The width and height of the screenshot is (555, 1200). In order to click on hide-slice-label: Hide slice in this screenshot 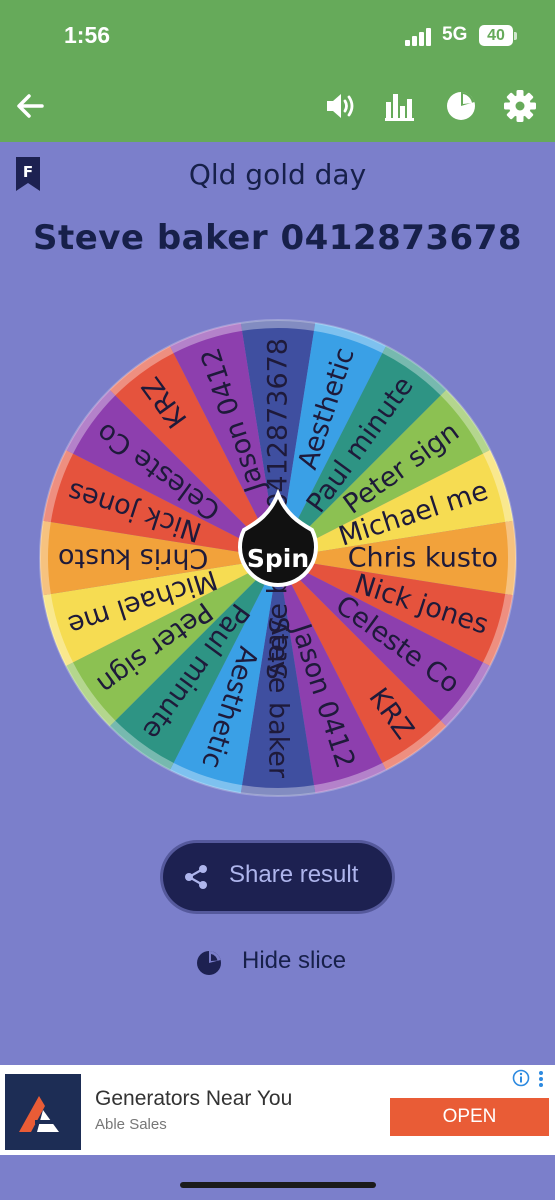, I will do `click(294, 960)`.